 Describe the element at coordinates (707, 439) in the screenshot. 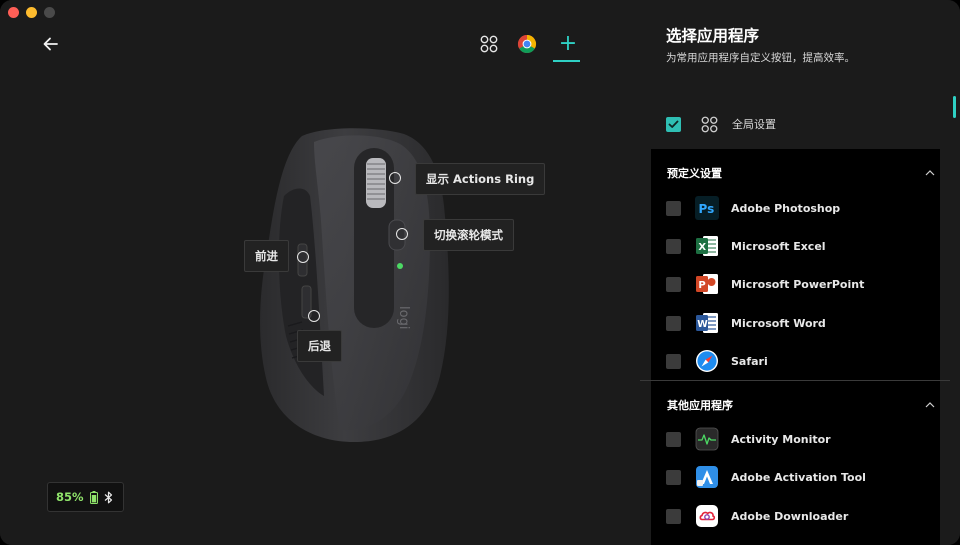

I see `activity-monitor-icon` at that location.